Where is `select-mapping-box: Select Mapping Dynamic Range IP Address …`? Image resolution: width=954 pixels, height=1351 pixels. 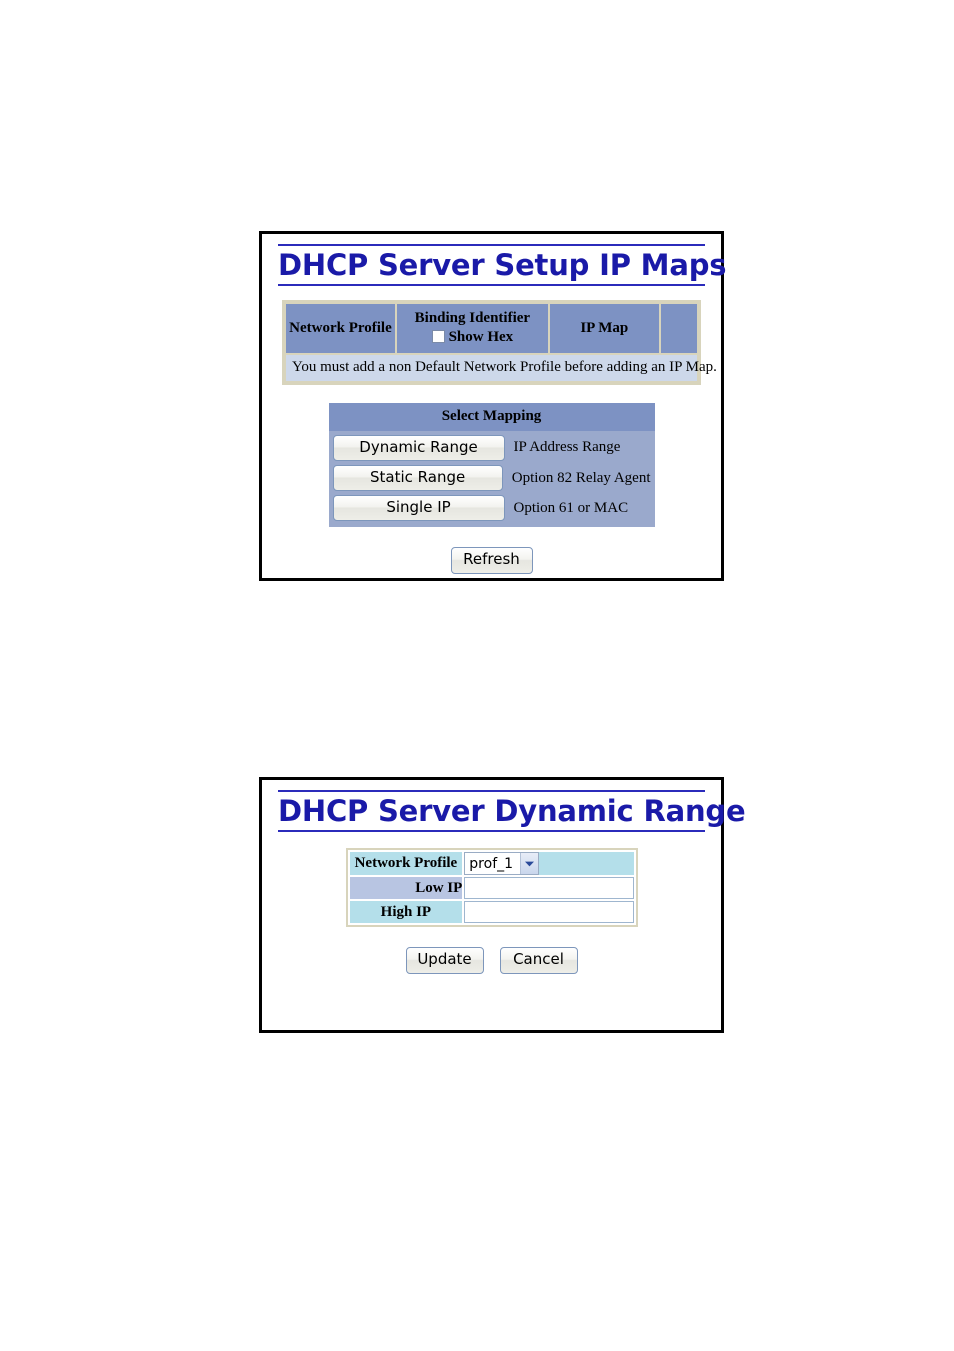 select-mapping-box: Select Mapping Dynamic Range IP Address … is located at coordinates (491, 465).